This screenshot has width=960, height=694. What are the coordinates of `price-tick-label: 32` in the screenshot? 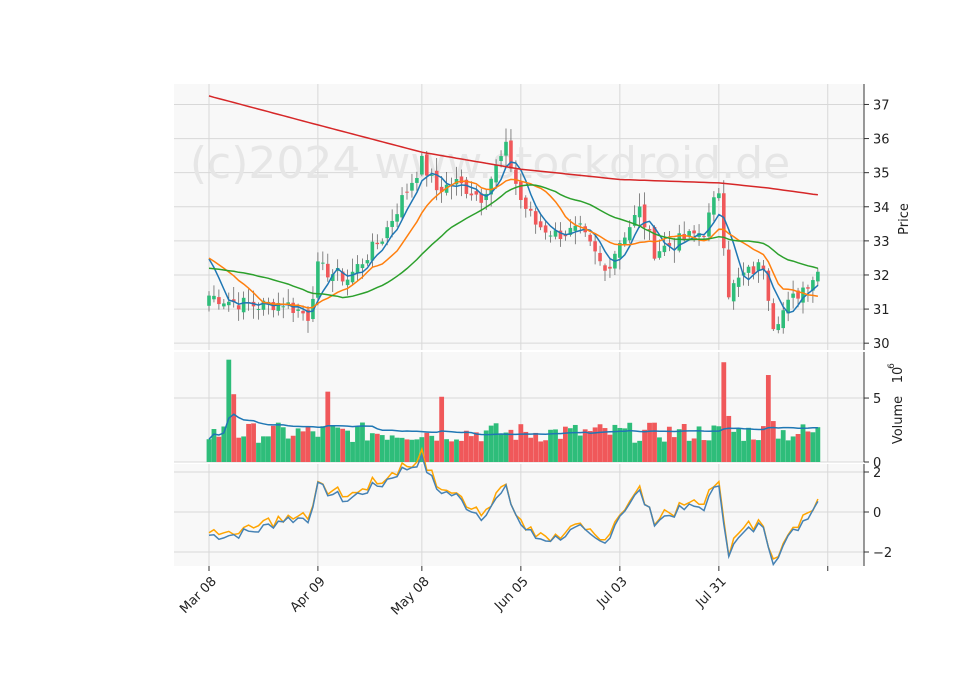 It's located at (881, 276).